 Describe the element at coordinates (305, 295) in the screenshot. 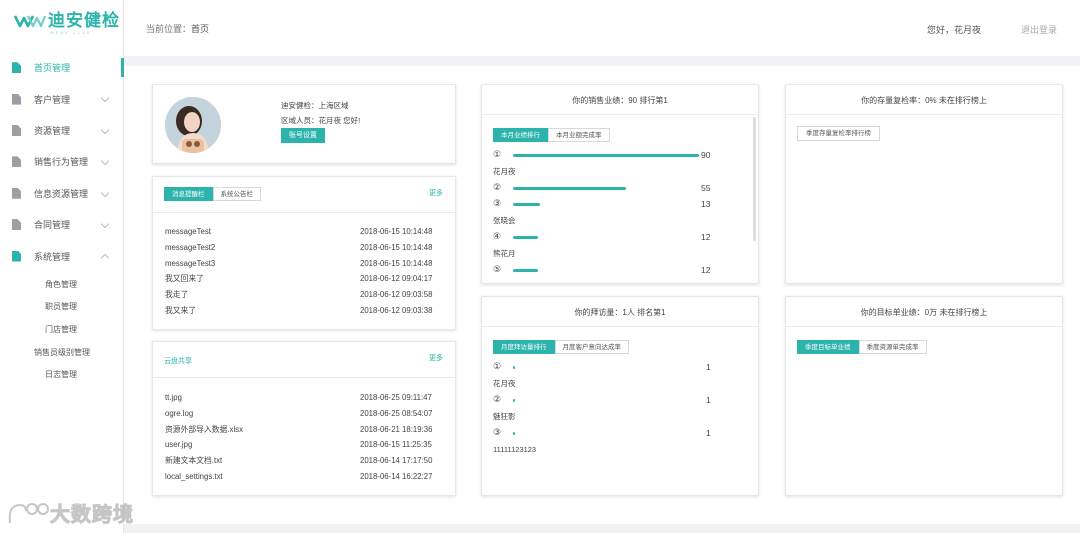

I see `list-item: 我走了 2018-06-12 09:03:58` at that location.